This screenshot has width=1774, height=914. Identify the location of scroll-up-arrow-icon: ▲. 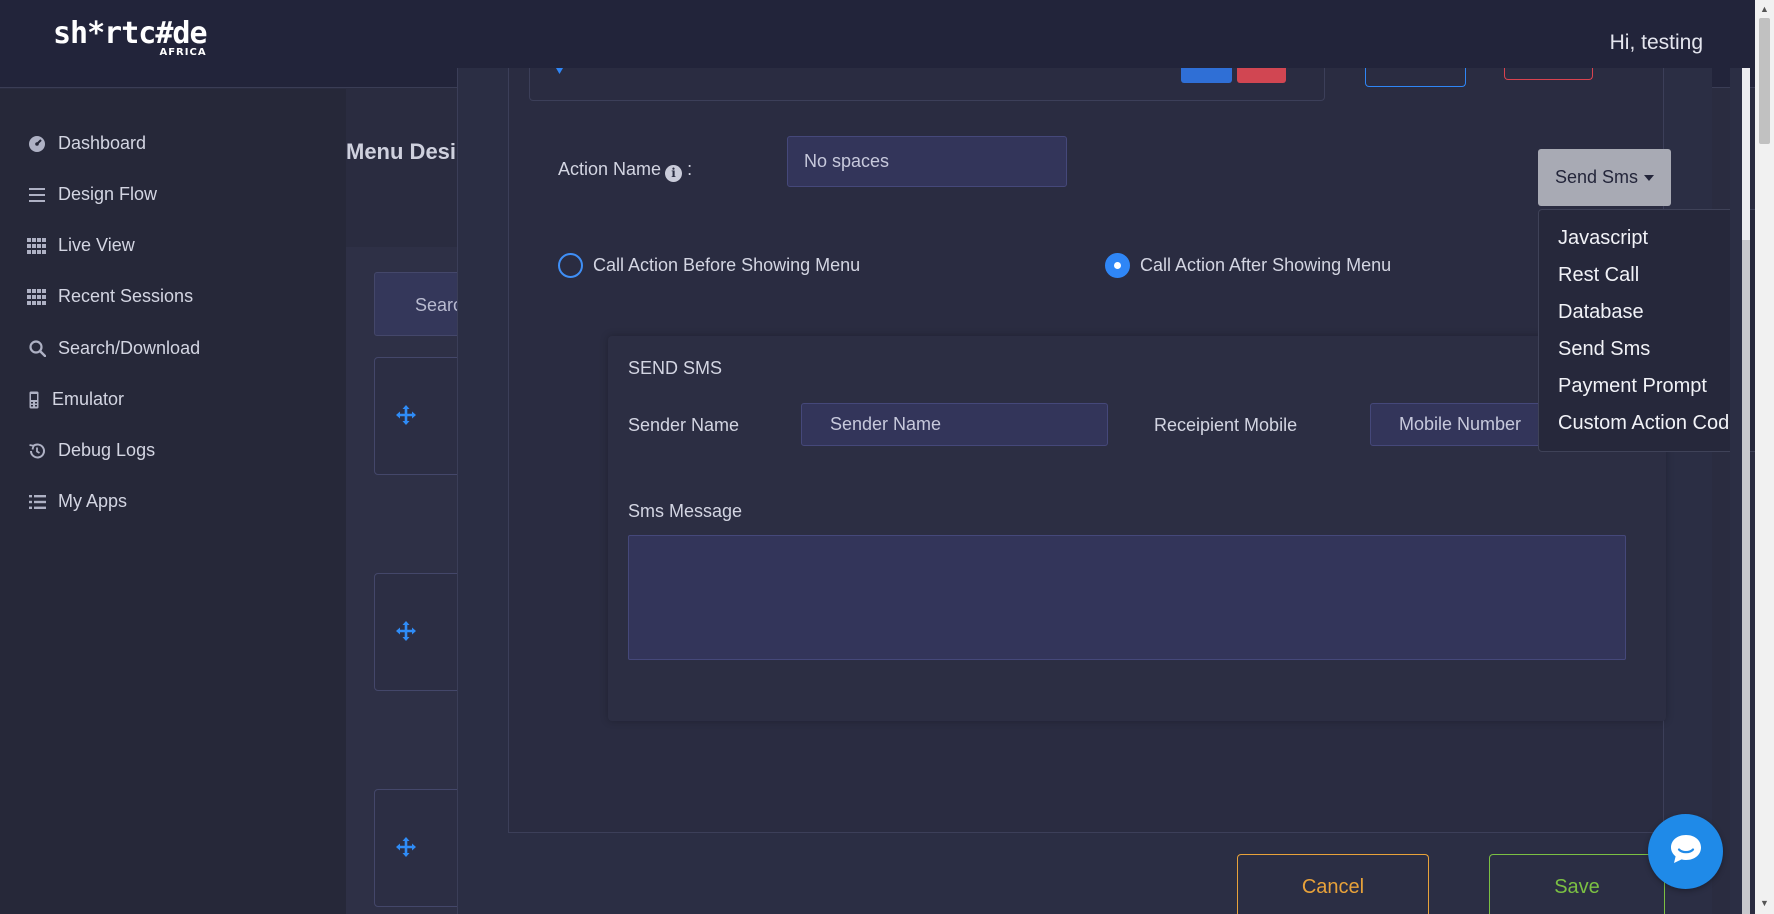
(1764, 9).